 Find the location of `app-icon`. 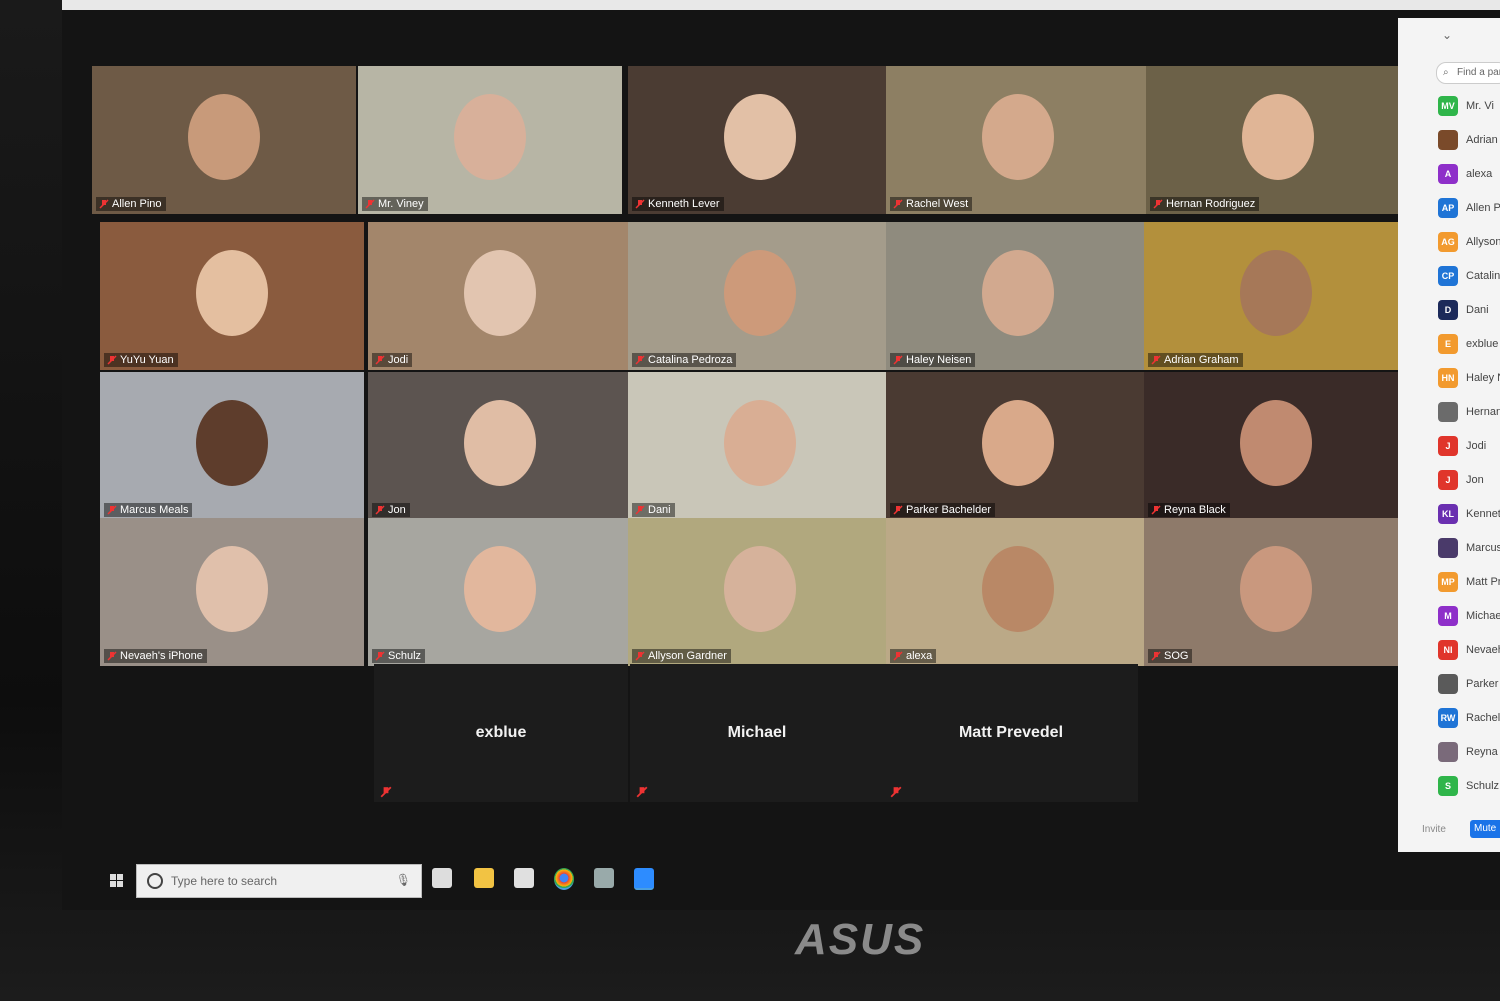

app-icon is located at coordinates (604, 878).